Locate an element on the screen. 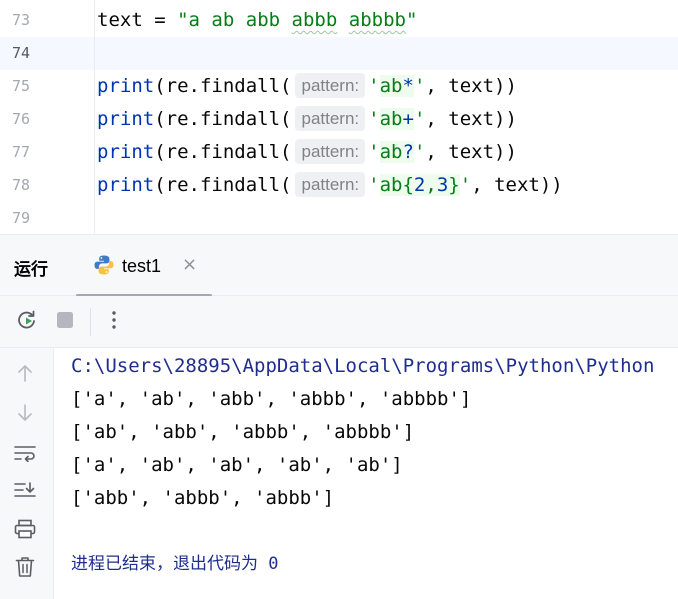 Image resolution: width=678 pixels, height=599 pixels. tab-label: test1 is located at coordinates (142, 266).